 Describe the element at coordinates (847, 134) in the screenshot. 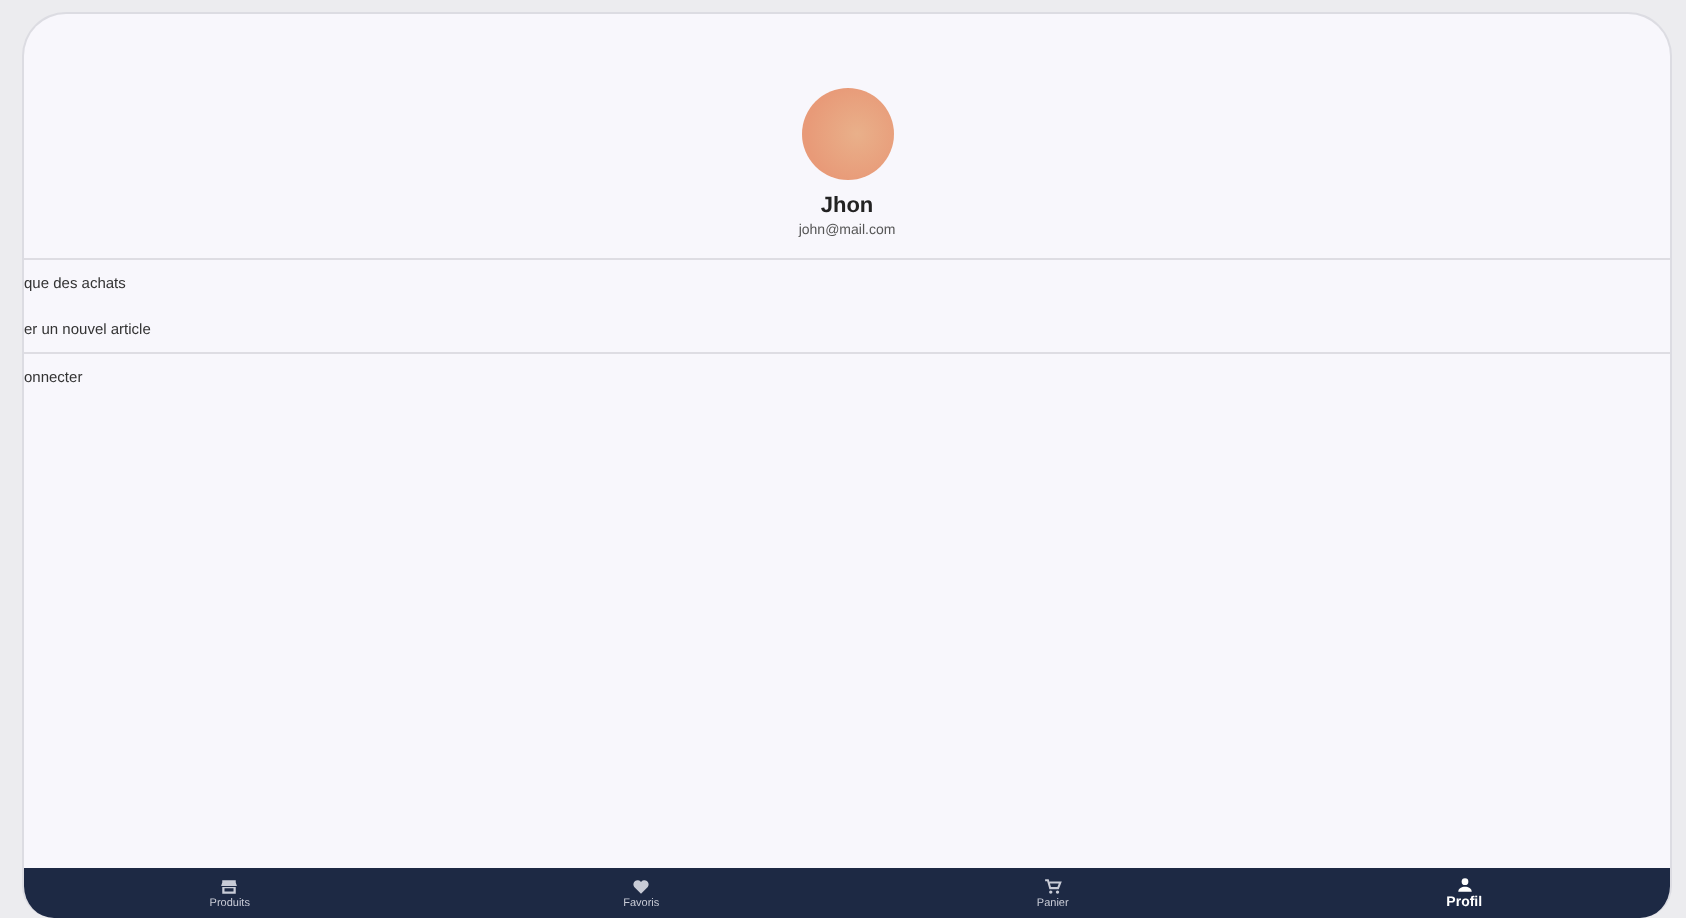

I see `avatar` at that location.